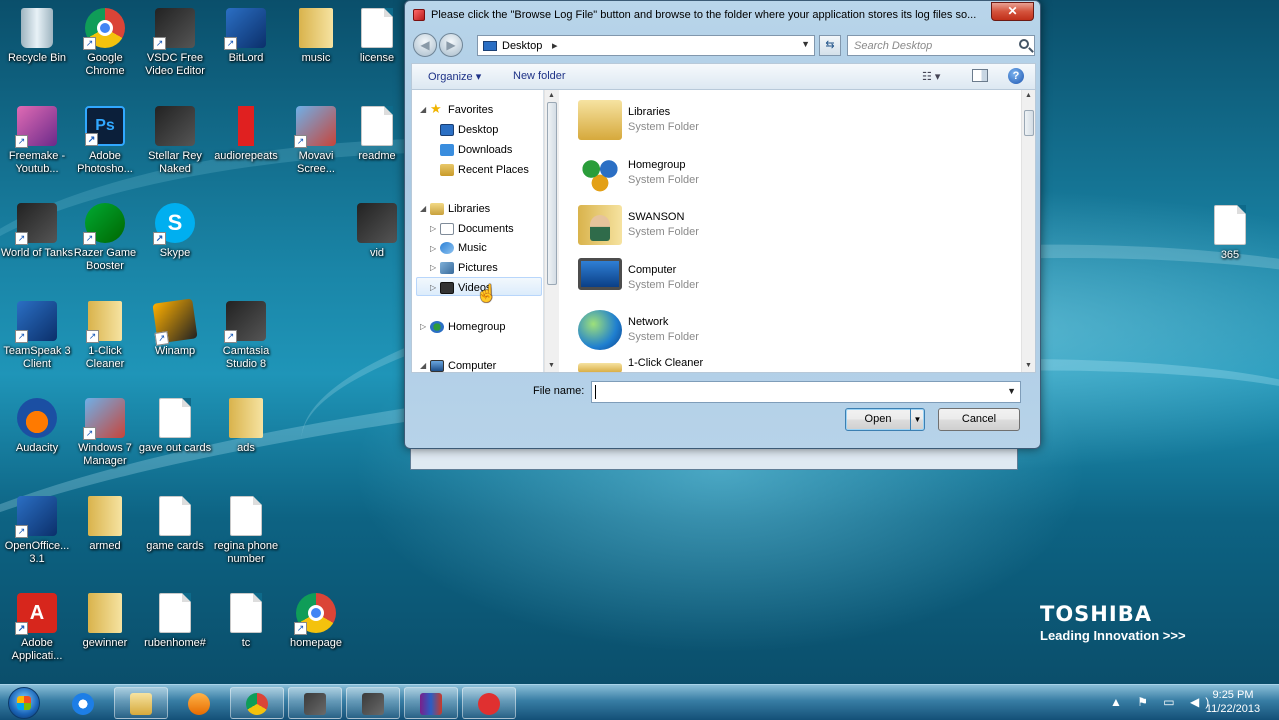  I want to click on desktop-icon-readme: readme, so click(377, 134).